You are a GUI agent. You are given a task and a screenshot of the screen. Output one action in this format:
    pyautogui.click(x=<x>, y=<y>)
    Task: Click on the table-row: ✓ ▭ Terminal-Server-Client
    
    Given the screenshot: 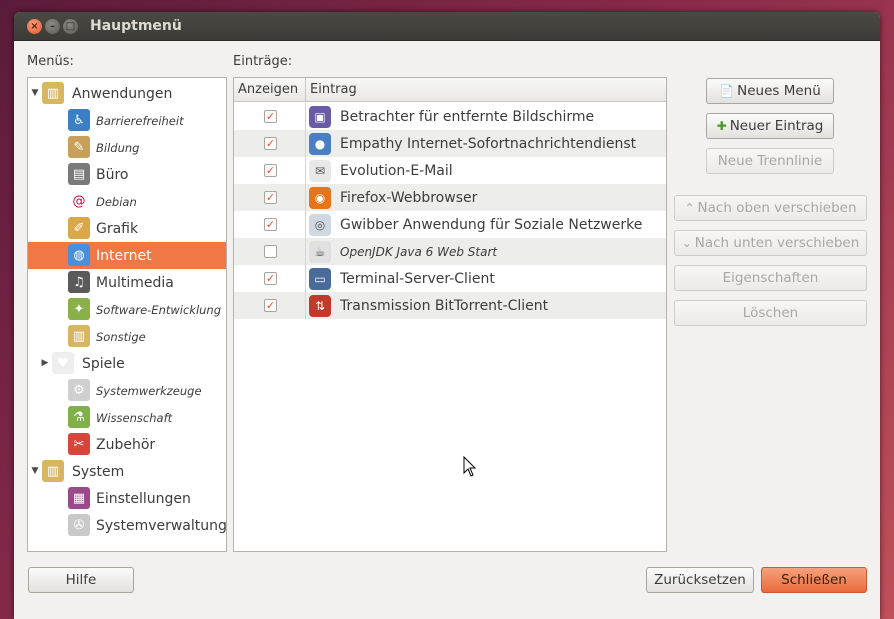 What is the action you would take?
    pyautogui.click(x=450, y=278)
    